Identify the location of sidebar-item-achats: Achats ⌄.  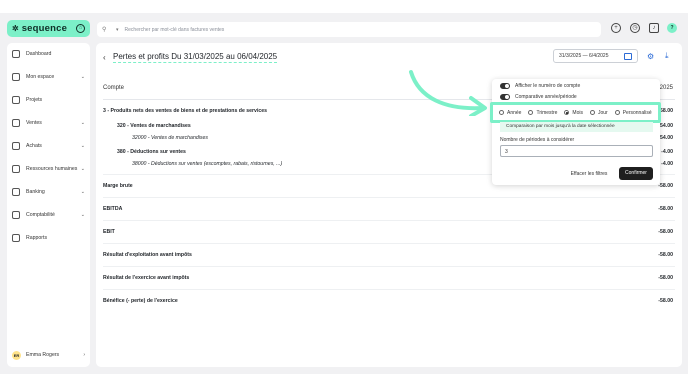
(48, 146).